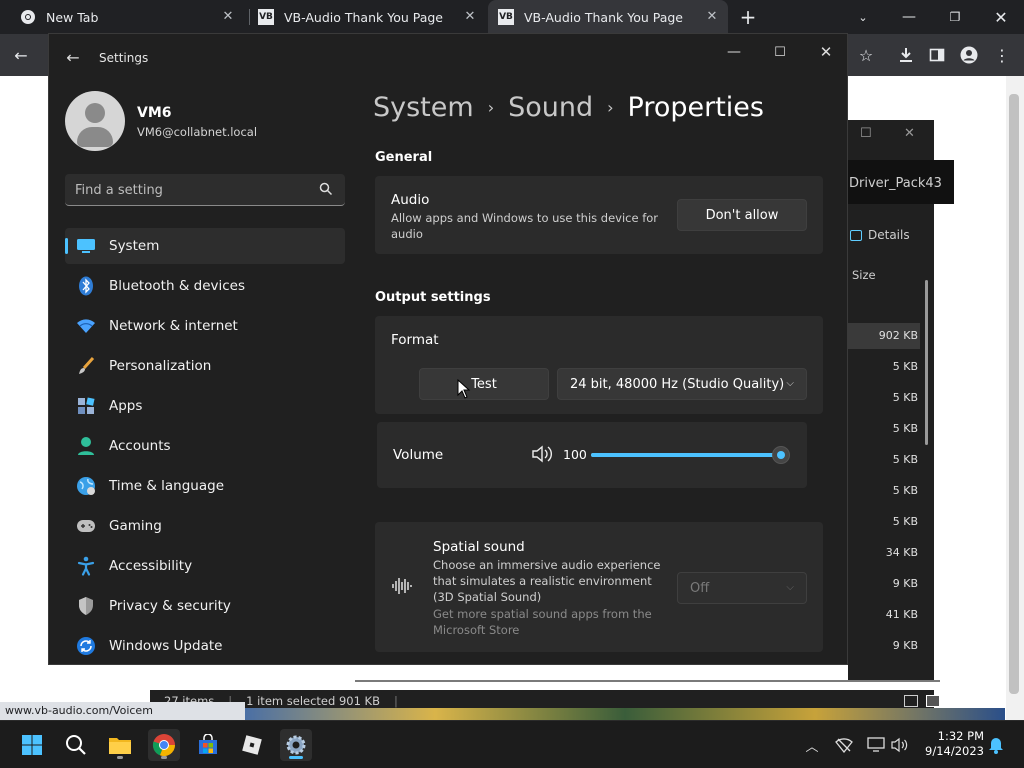 The width and height of the screenshot is (1024, 768). Describe the element at coordinates (955, 17) in the screenshot. I see `restore-button: ❐` at that location.